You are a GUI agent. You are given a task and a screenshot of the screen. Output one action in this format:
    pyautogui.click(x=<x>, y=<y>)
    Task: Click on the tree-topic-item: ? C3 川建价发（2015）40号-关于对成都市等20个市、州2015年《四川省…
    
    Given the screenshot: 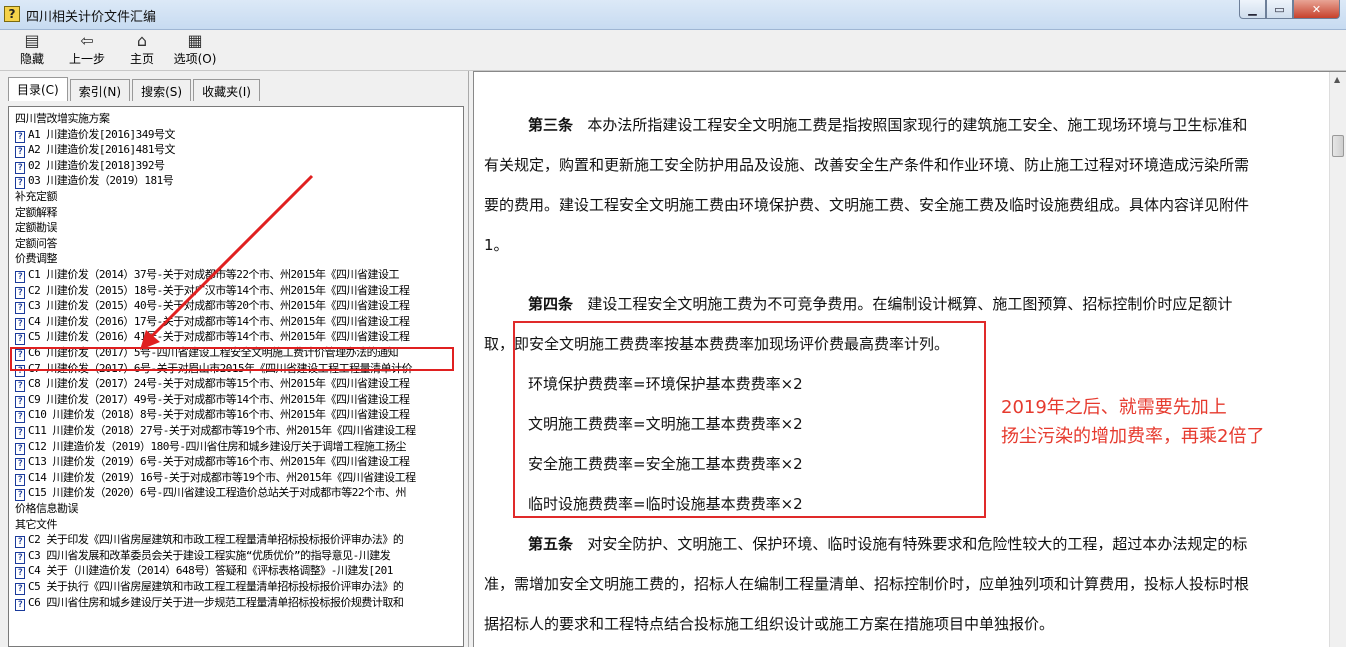 What is the action you would take?
    pyautogui.click(x=212, y=306)
    